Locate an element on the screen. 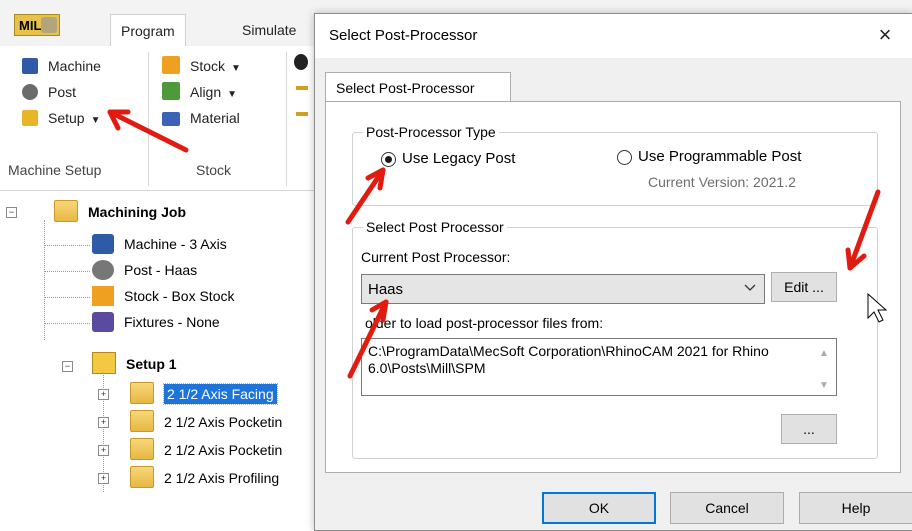  current-post-value: Haas is located at coordinates (386, 289).